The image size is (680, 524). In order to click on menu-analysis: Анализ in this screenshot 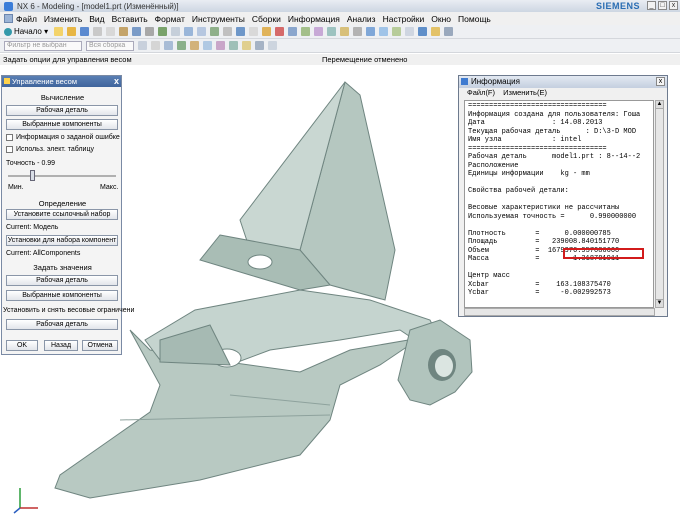, I will do `click(361, 19)`.